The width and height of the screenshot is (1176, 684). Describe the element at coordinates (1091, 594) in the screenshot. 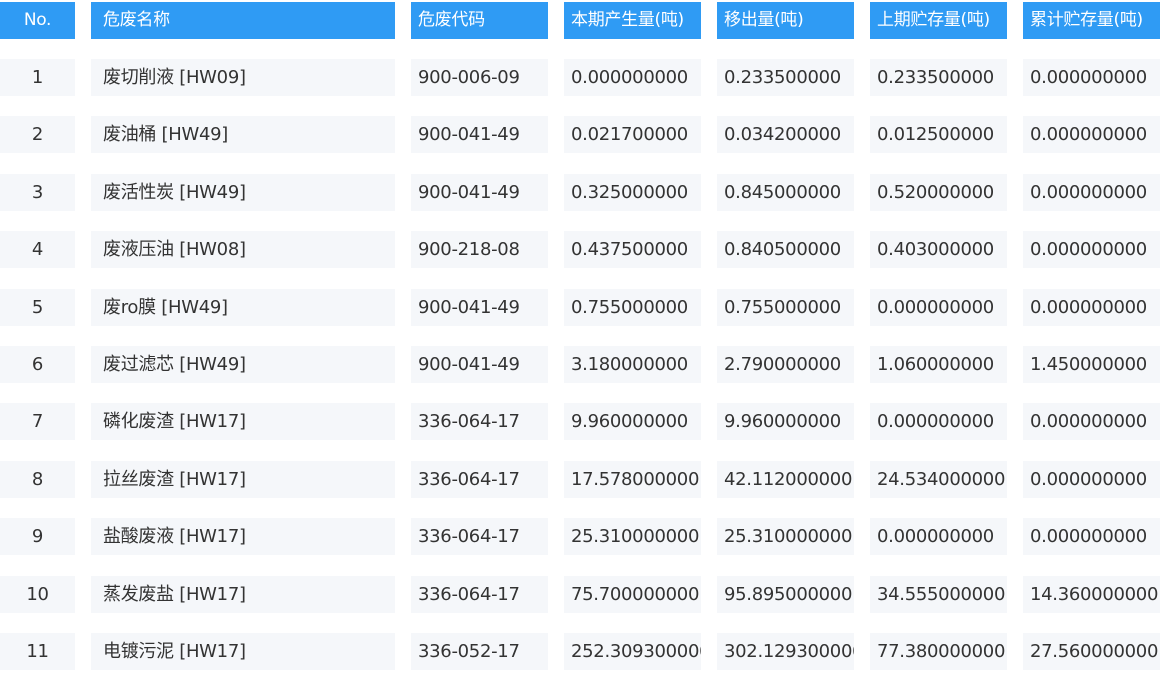

I see `row-cumulative-stored: 14.360000000` at that location.